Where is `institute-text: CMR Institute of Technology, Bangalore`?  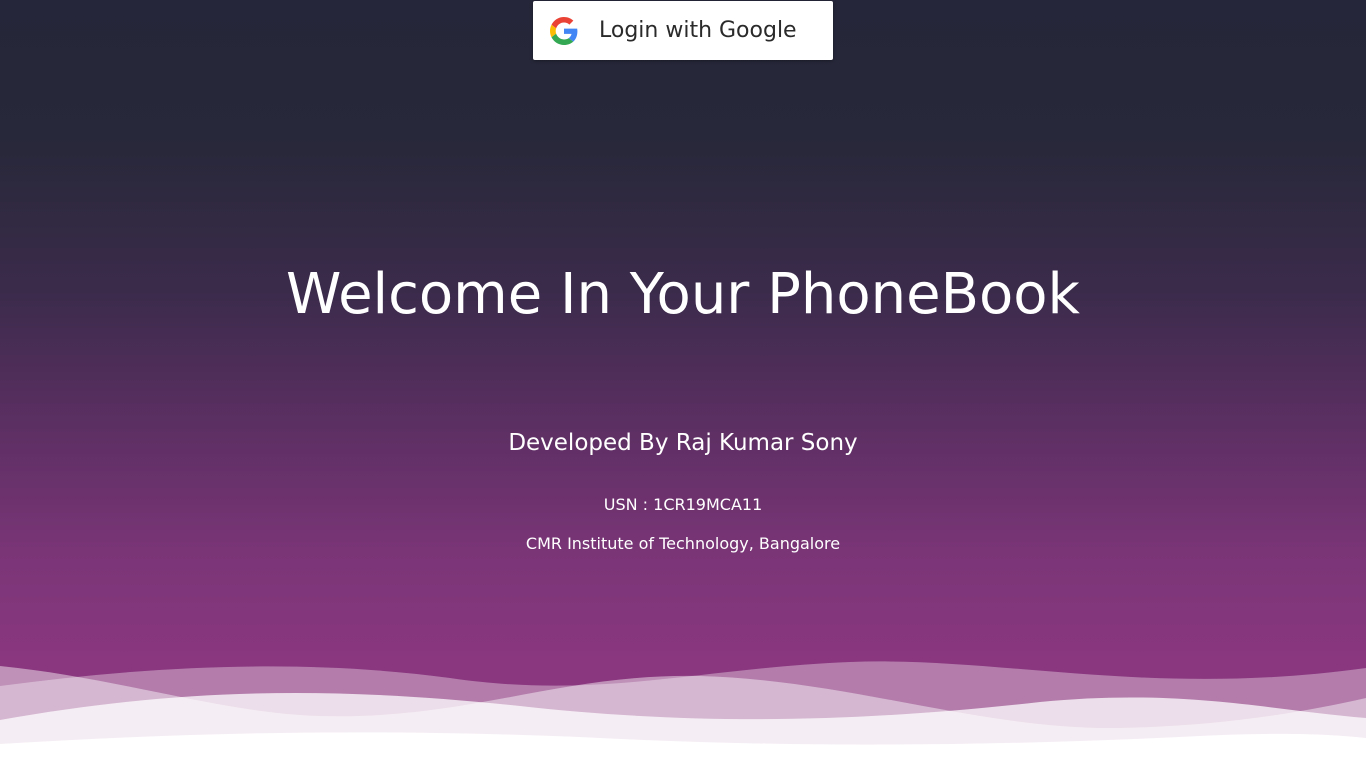
institute-text: CMR Institute of Technology, Bangalore is located at coordinates (683, 543).